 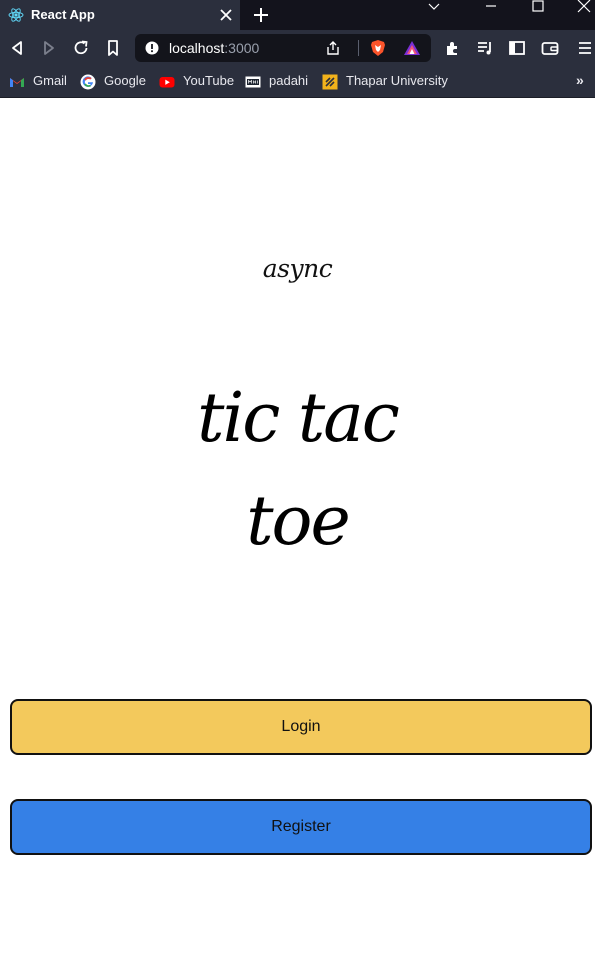 What do you see at coordinates (49, 48) in the screenshot?
I see `forward-icon` at bounding box center [49, 48].